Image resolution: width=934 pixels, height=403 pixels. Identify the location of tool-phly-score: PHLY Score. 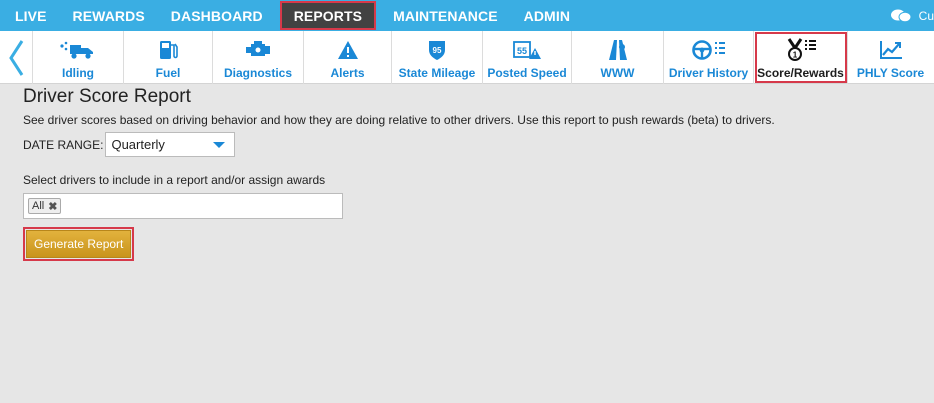
(890, 57).